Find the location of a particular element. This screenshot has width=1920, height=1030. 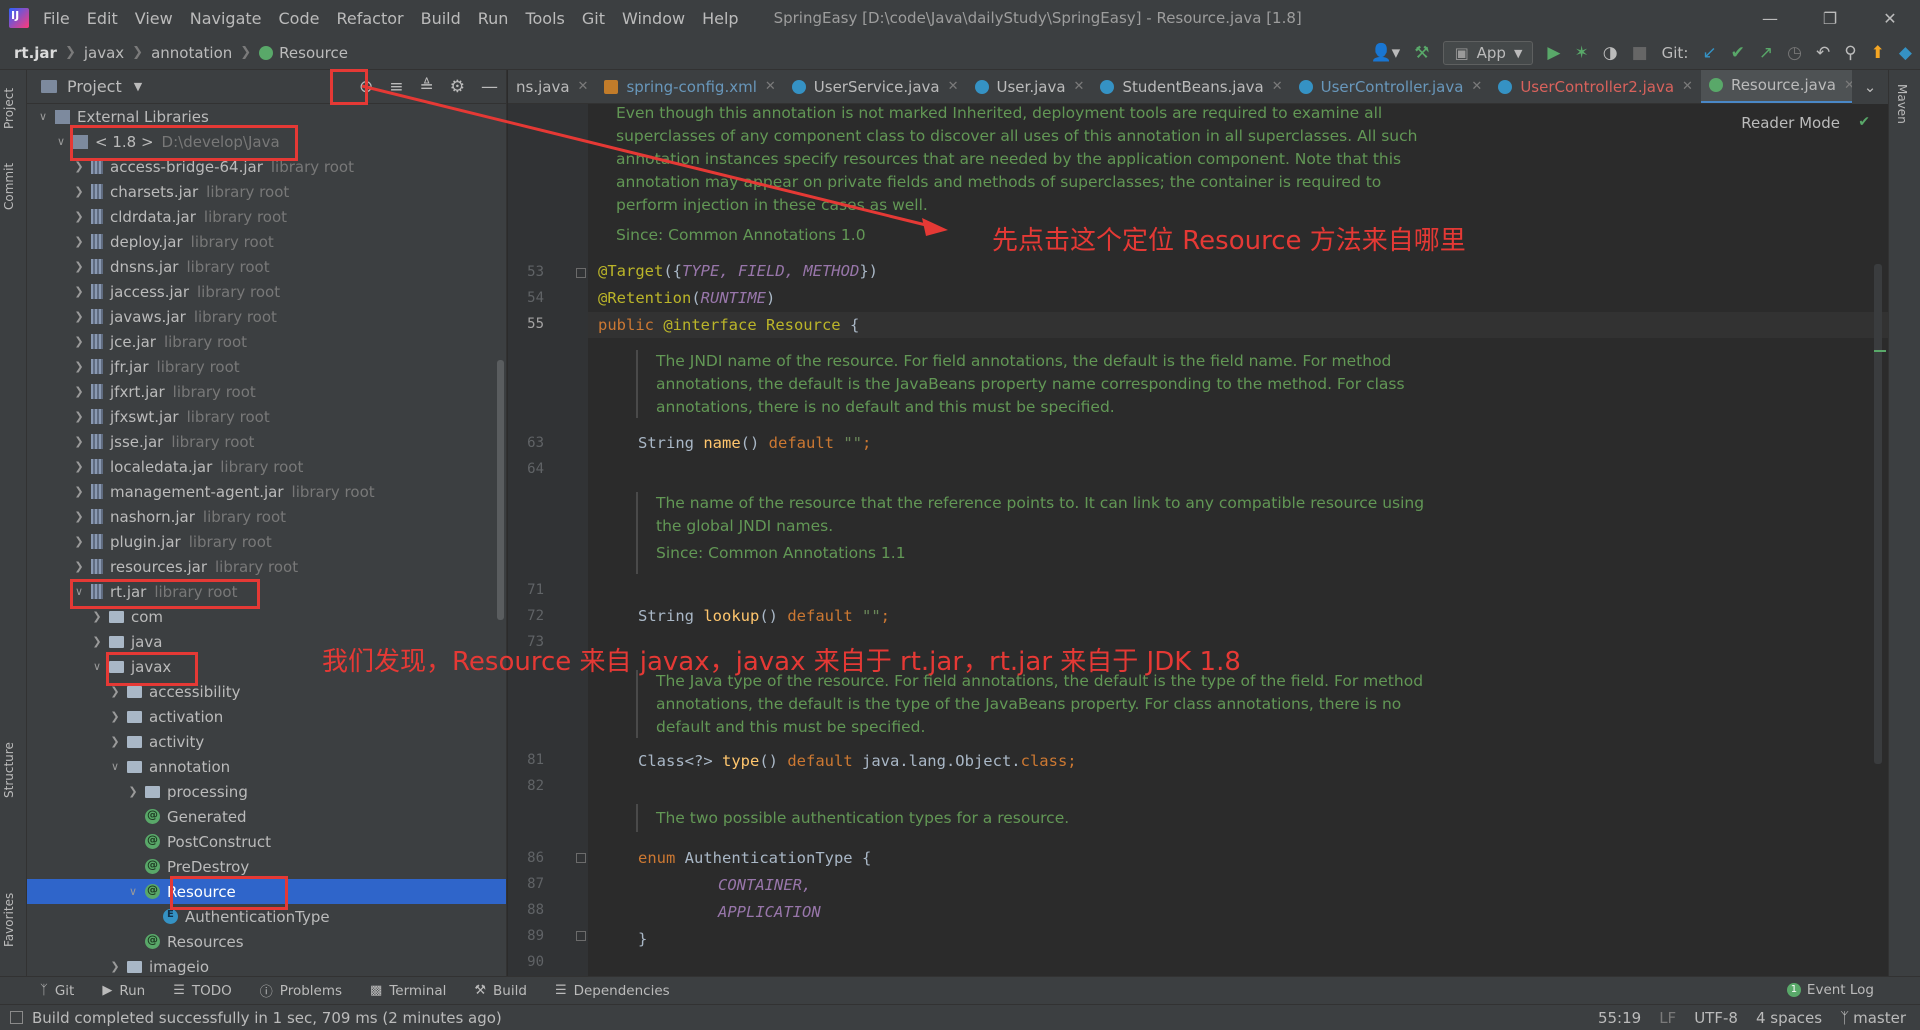

status-toggle-icon is located at coordinates (16, 1017).